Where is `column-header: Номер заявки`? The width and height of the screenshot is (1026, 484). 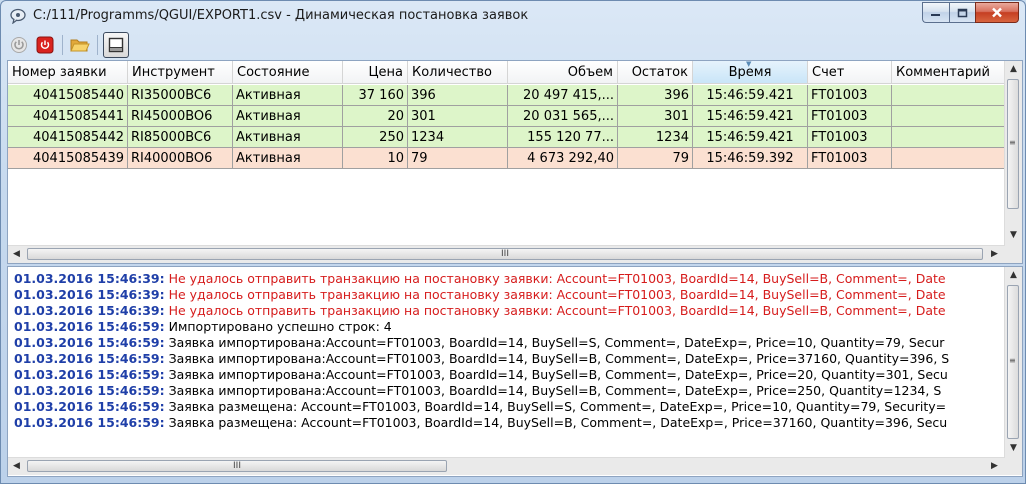
column-header: Номер заявки is located at coordinates (68, 72).